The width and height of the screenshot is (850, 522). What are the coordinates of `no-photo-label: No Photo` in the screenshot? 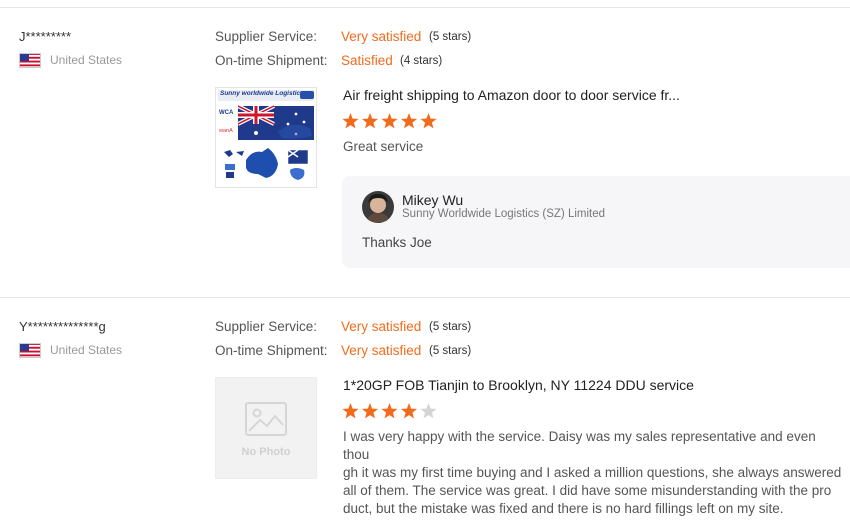 It's located at (266, 452).